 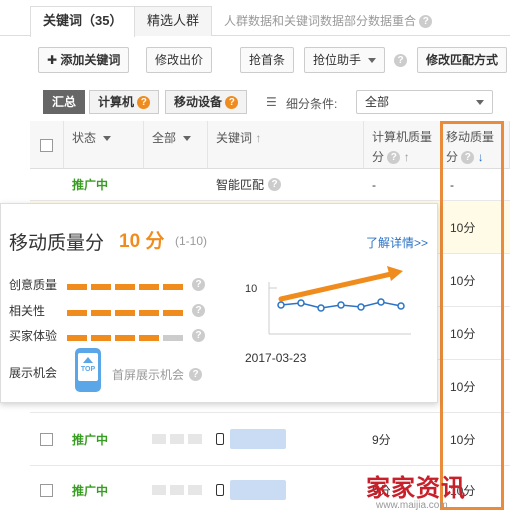 What do you see at coordinates (412, 505) in the screenshot?
I see `watermark-url: www.maijia.com` at bounding box center [412, 505].